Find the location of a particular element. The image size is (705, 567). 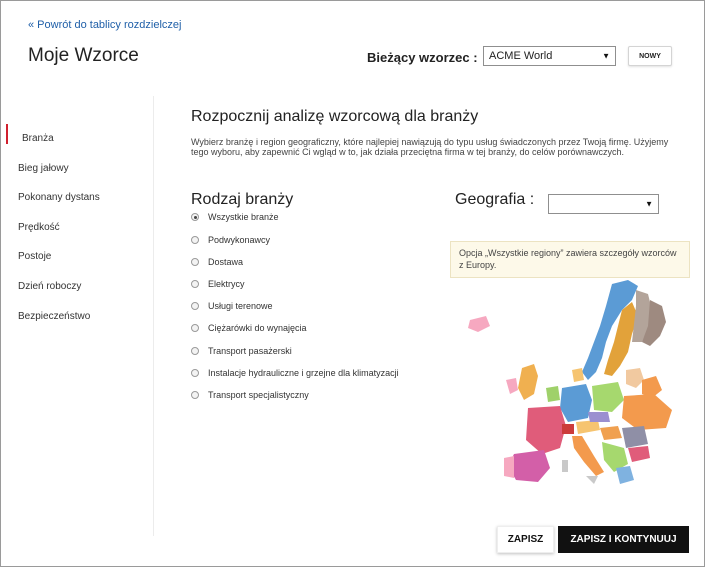

sidebar-item-branza: Branża is located at coordinates (38, 138).